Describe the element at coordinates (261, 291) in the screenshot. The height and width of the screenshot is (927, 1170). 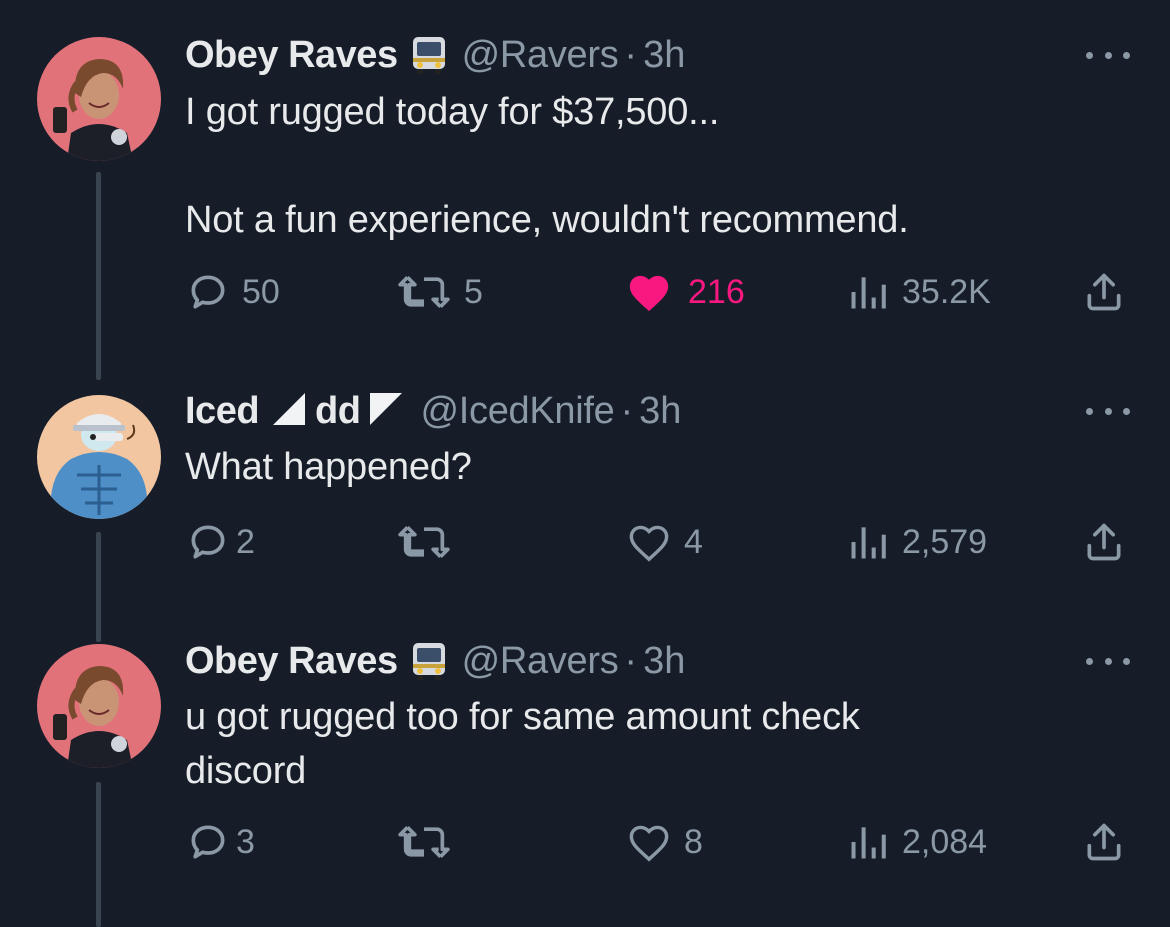
I see `reply-count: 50` at that location.